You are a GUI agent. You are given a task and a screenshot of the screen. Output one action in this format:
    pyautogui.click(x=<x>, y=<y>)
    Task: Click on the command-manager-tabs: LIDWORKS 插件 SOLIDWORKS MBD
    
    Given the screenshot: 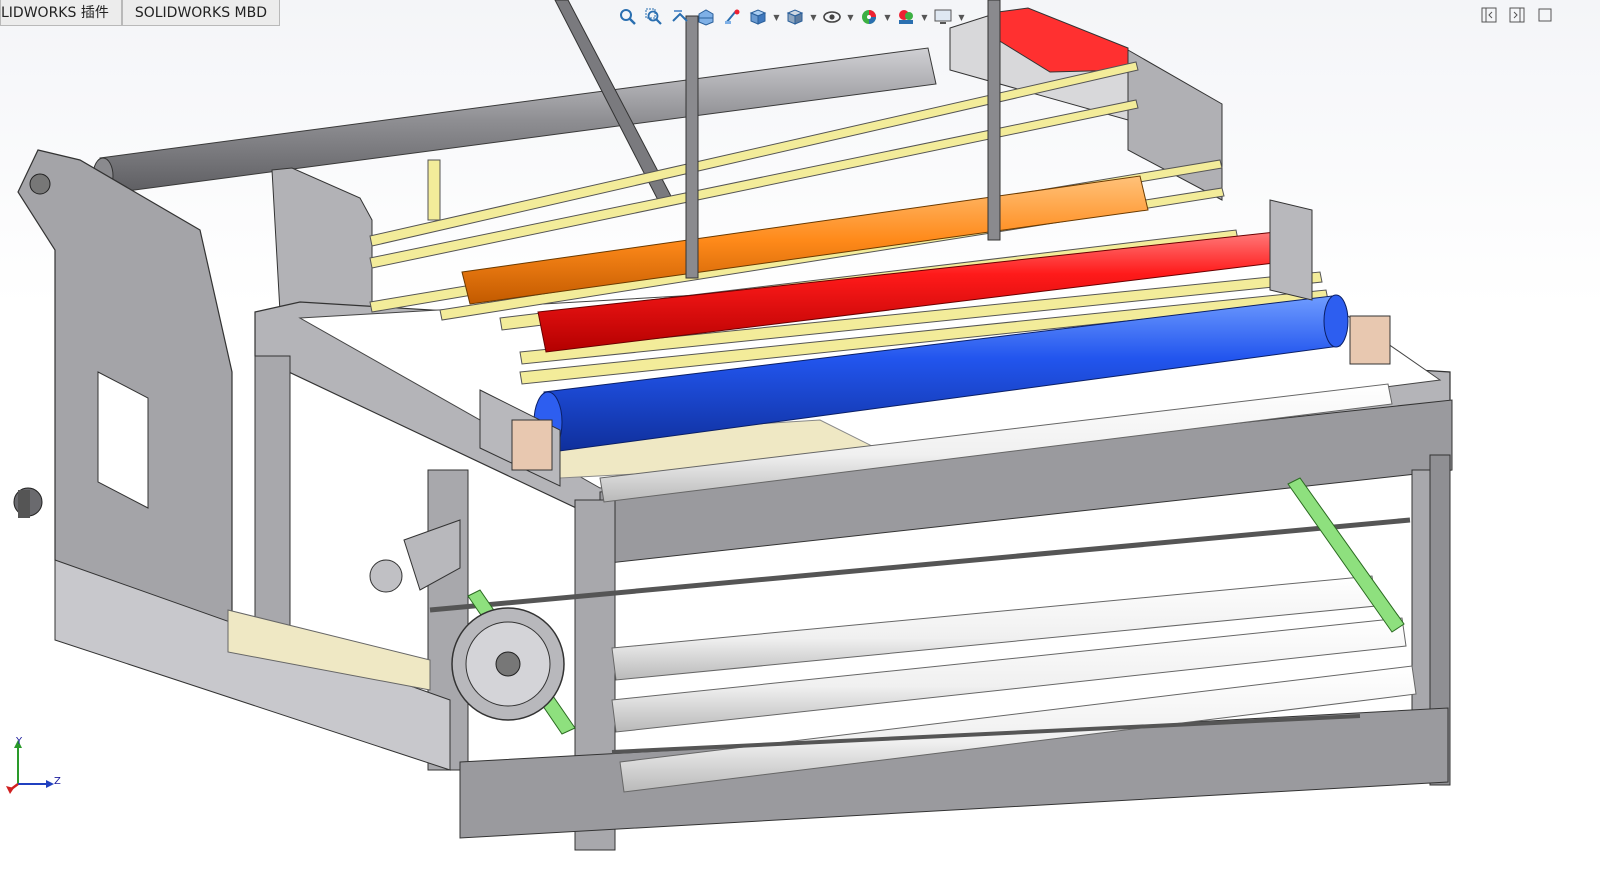 What is the action you would take?
    pyautogui.click(x=140, y=14)
    